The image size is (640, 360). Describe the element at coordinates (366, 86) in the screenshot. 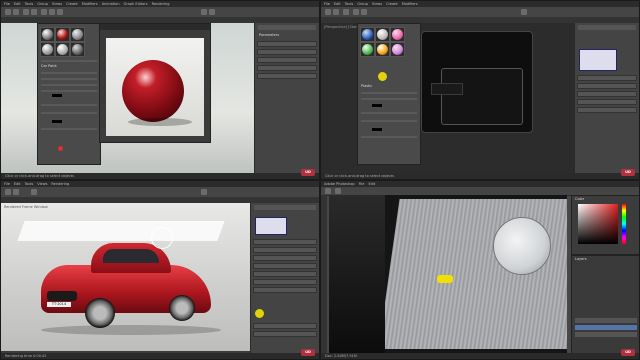

I see `material-name: Plastic` at that location.